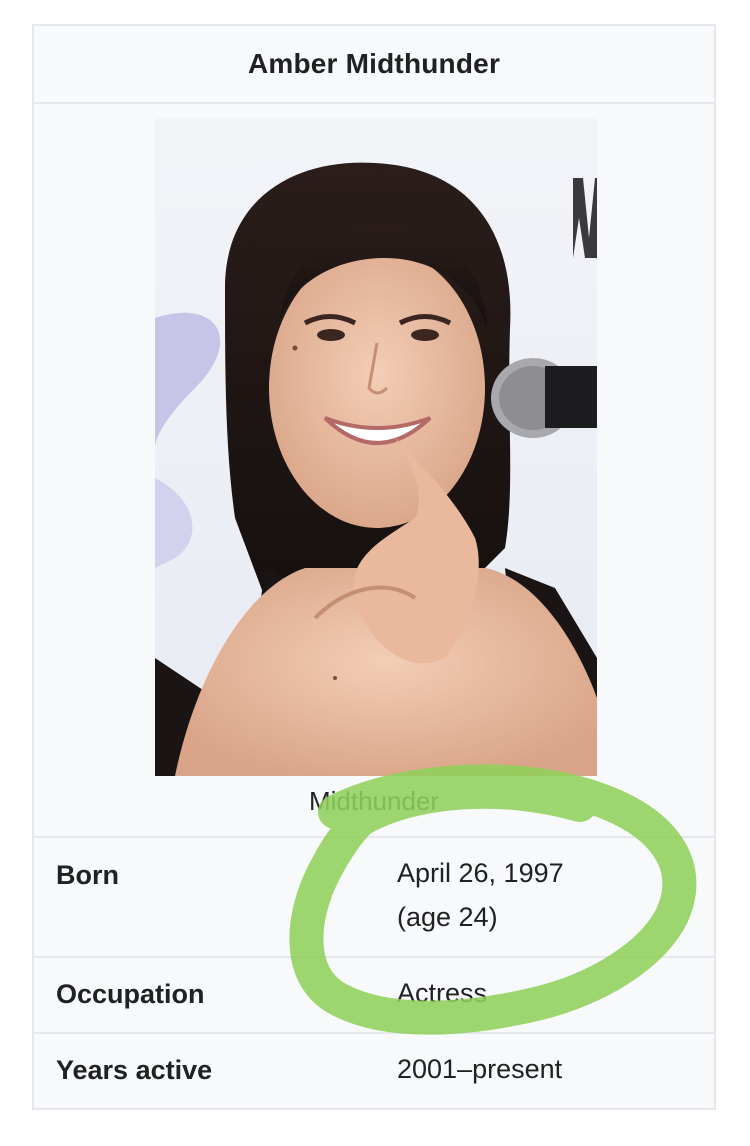  Describe the element at coordinates (134, 1070) in the screenshot. I see `years-active-label: Years active` at that location.